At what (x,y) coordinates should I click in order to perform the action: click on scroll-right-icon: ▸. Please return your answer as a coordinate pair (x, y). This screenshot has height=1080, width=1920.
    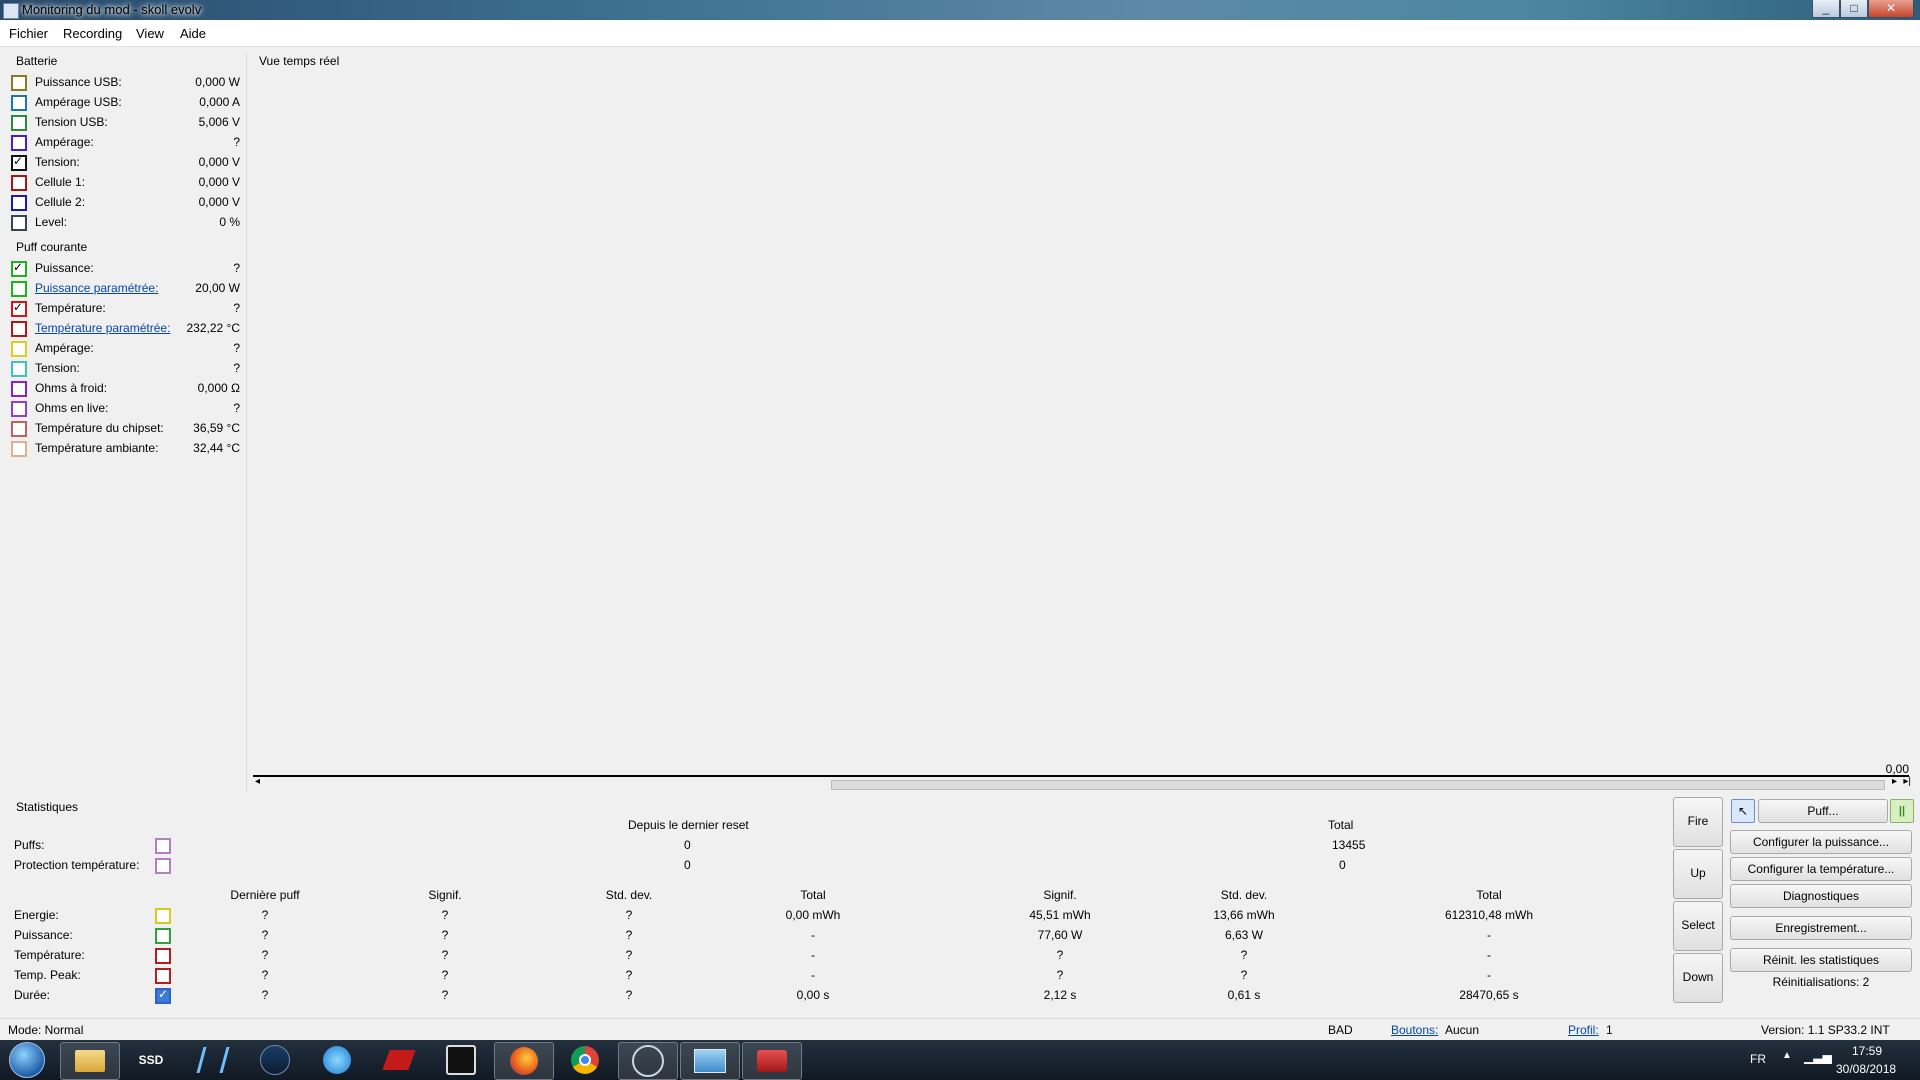
    Looking at the image, I should click on (1894, 781).